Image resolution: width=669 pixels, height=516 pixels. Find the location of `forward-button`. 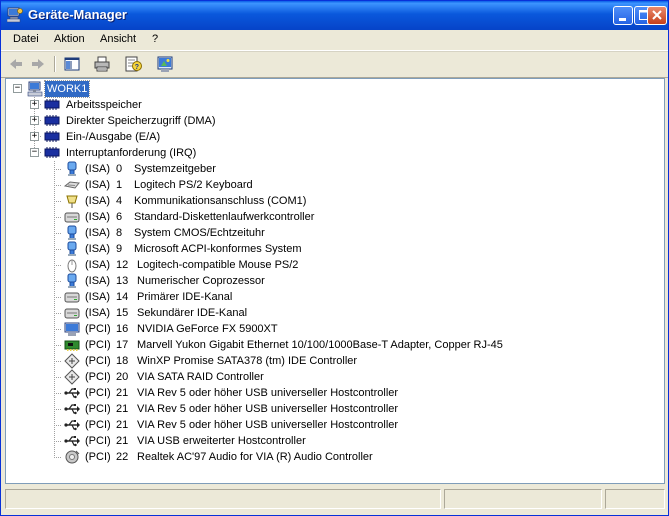

forward-button is located at coordinates (38, 64).